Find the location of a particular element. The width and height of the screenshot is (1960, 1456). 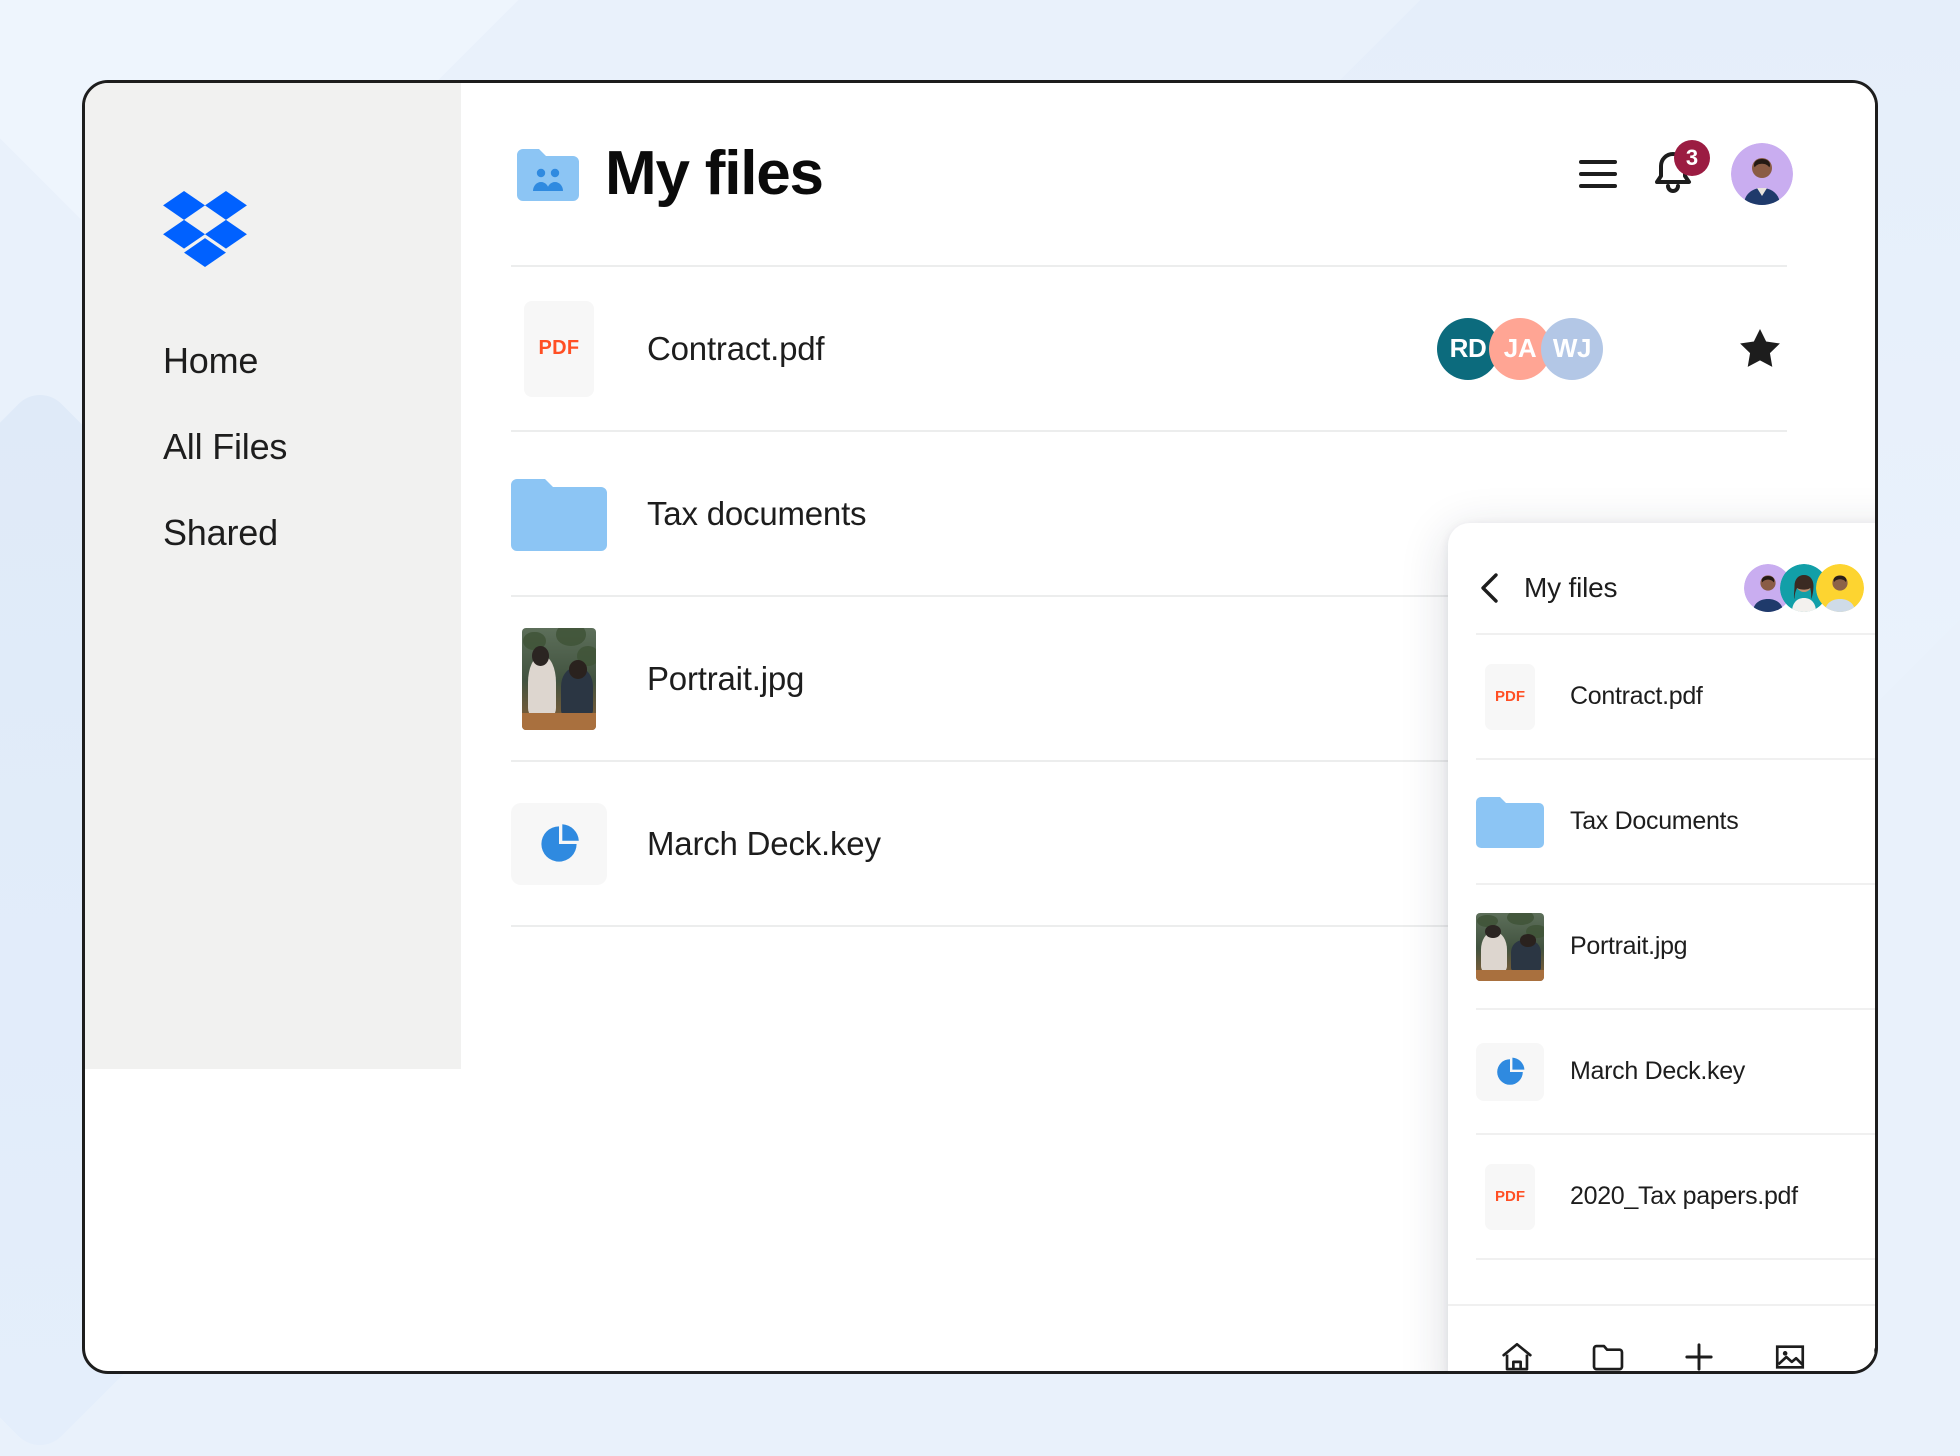

list-item: March Deck.key is located at coordinates (1675, 1072).